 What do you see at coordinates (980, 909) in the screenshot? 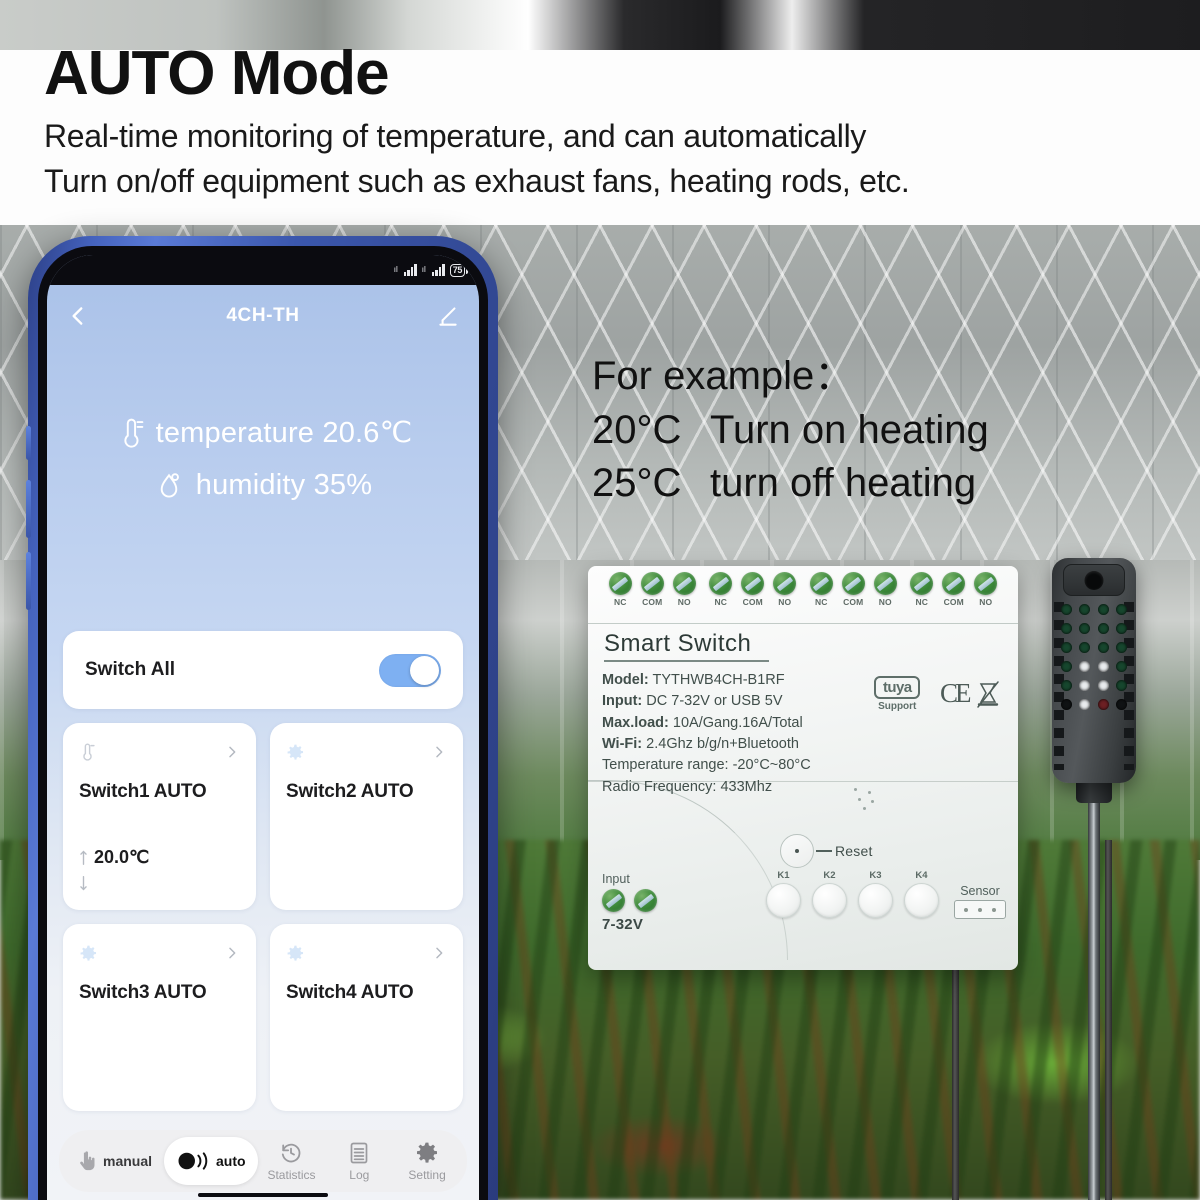
I see `sensor-port-connector` at bounding box center [980, 909].